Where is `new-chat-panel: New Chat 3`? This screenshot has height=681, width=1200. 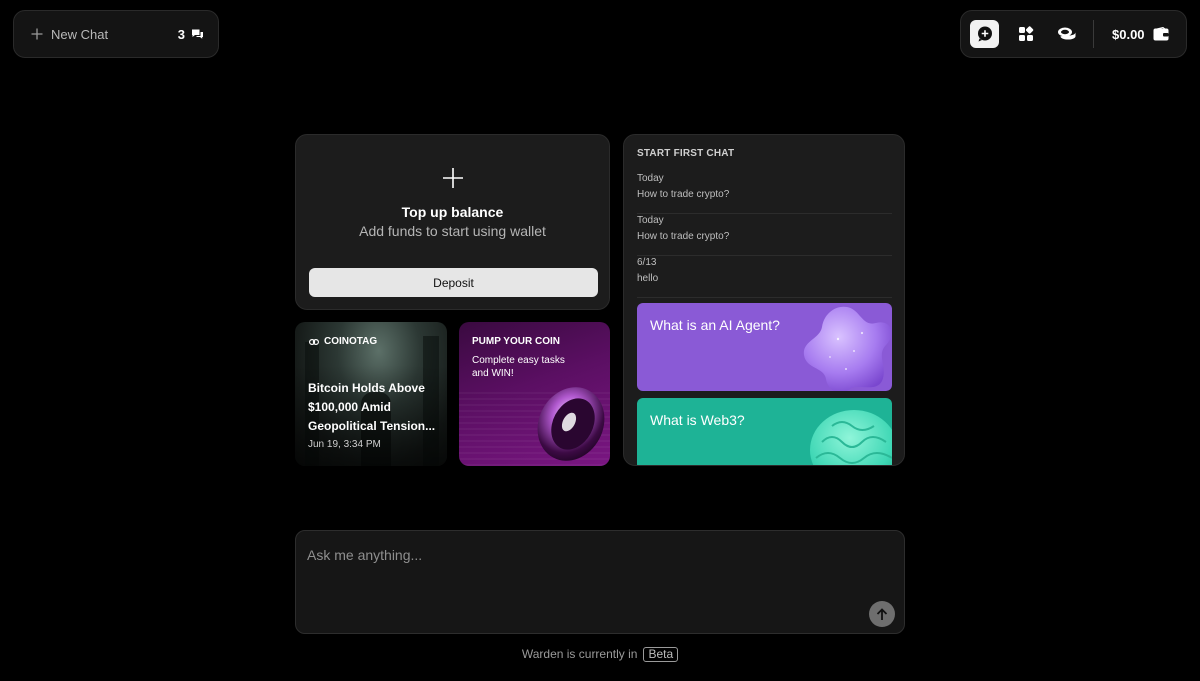 new-chat-panel: New Chat 3 is located at coordinates (116, 34).